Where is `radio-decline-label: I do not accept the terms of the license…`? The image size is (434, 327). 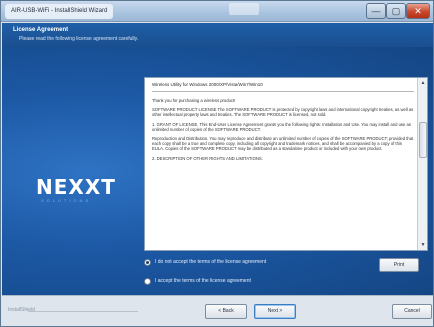 radio-decline-label: I do not accept the terms of the license… is located at coordinates (211, 262).